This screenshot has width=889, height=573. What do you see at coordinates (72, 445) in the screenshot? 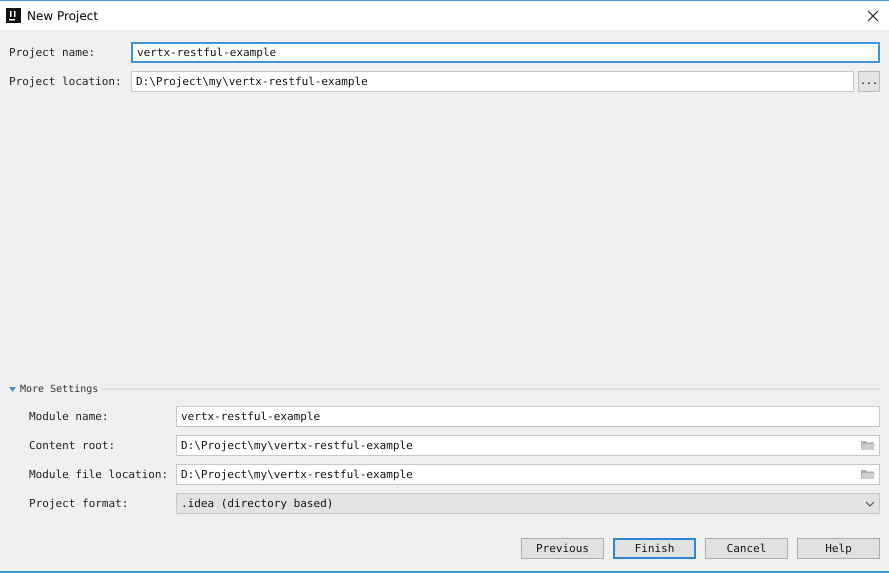
I see `field-label: Content root:` at bounding box center [72, 445].